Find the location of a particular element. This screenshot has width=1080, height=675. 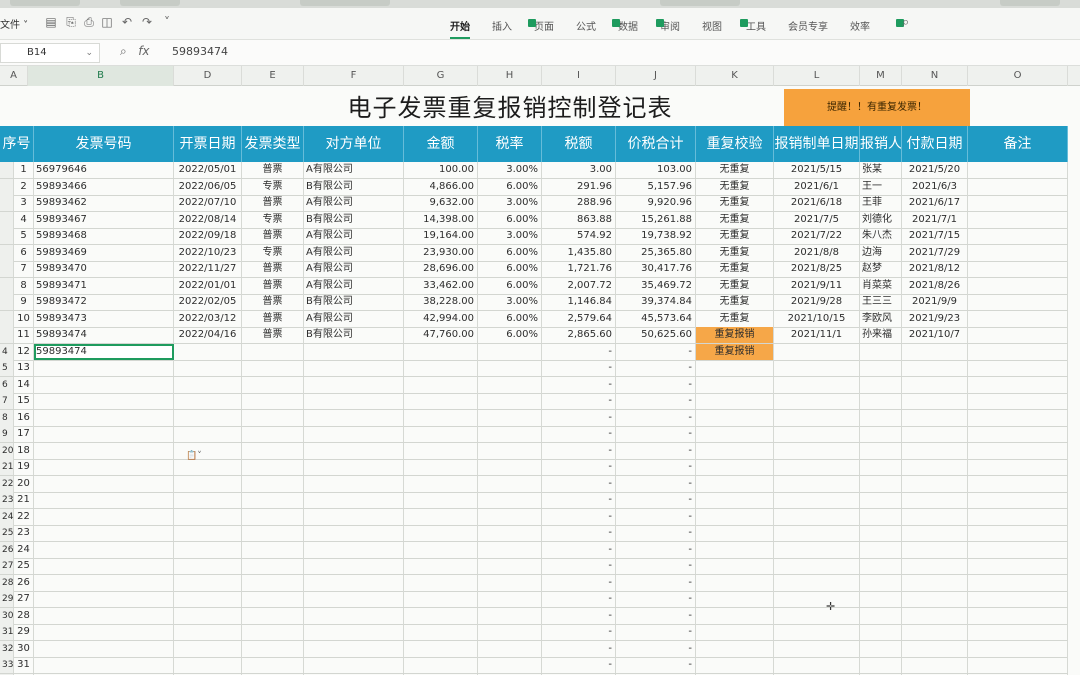

cell-seq: 10 is located at coordinates (24, 318).